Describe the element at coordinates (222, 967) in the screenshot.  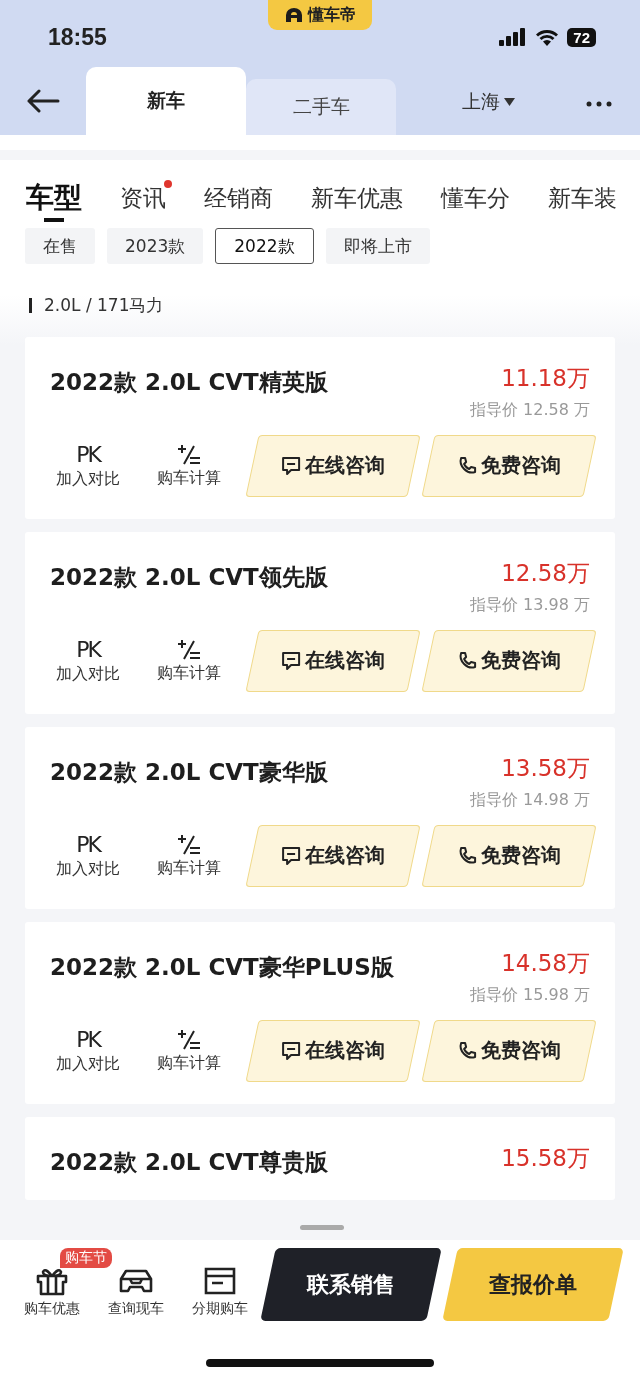
I see `trim-title: 2022款 2.0L CVT豪华PLUS版` at that location.